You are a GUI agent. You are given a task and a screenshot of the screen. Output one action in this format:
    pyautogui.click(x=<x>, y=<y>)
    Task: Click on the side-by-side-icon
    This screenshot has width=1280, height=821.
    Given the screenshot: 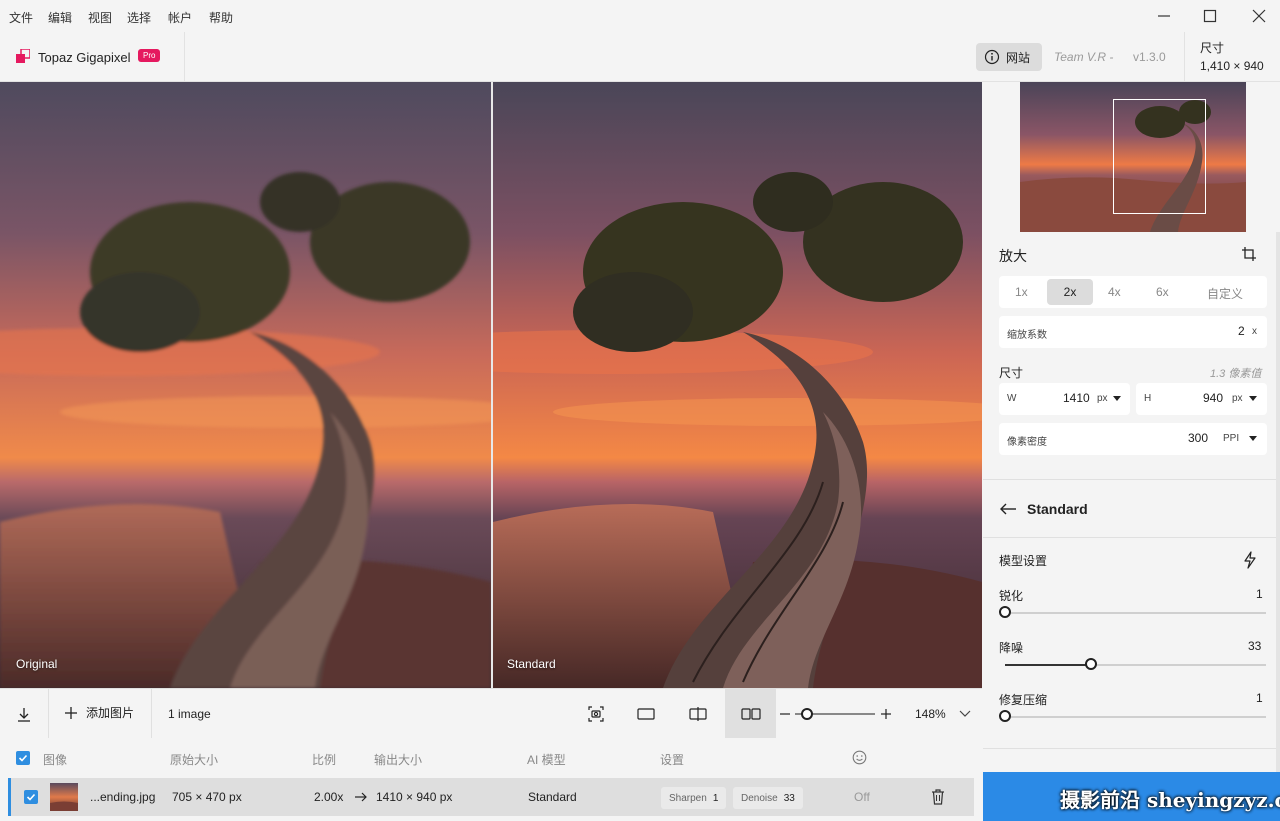 What is the action you would take?
    pyautogui.click(x=750, y=714)
    